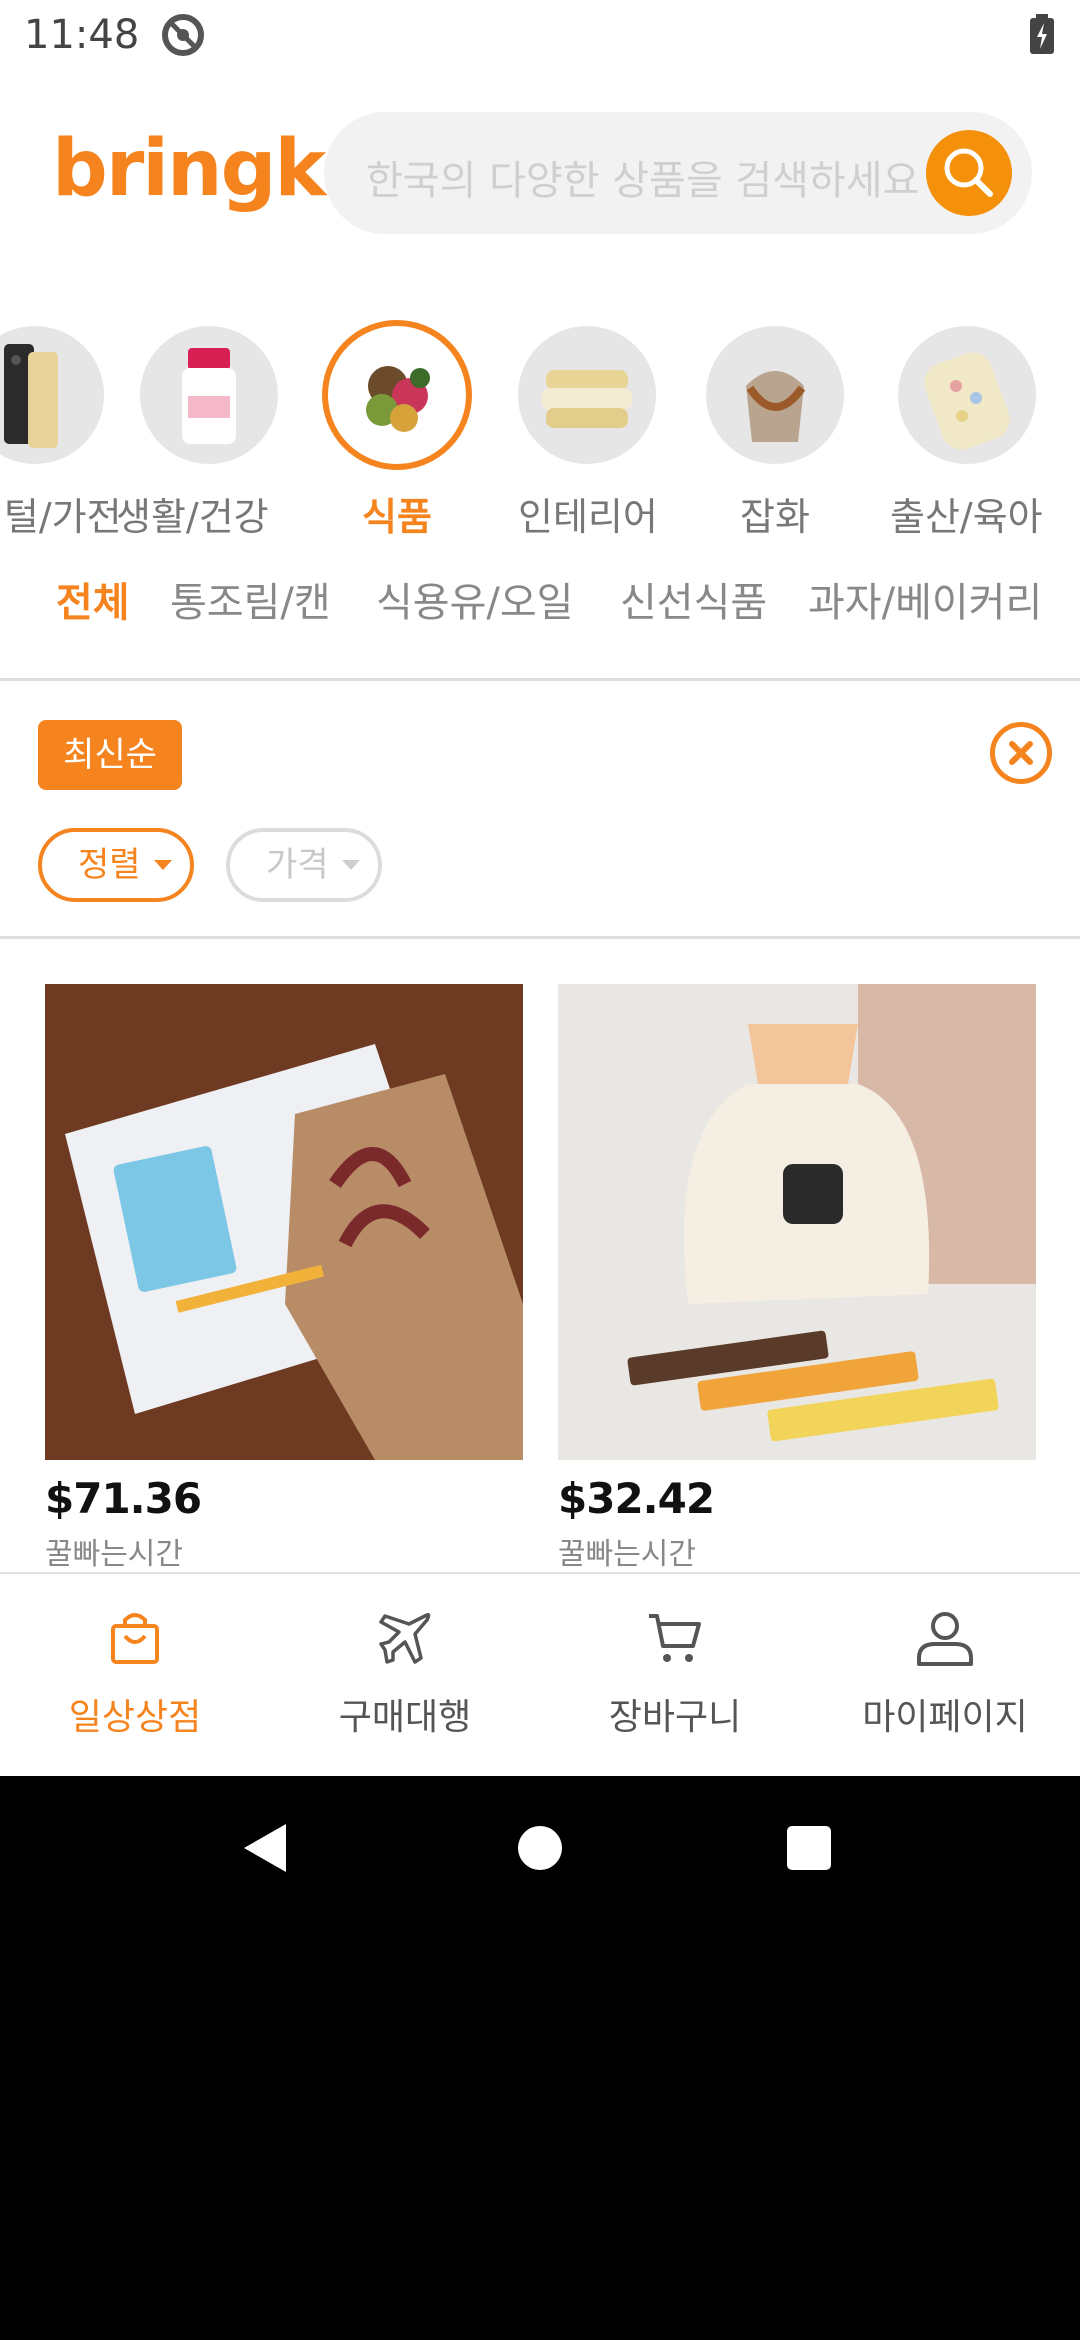 Image resolution: width=1080 pixels, height=2340 pixels. I want to click on category-label: 출산/육아, so click(966, 517).